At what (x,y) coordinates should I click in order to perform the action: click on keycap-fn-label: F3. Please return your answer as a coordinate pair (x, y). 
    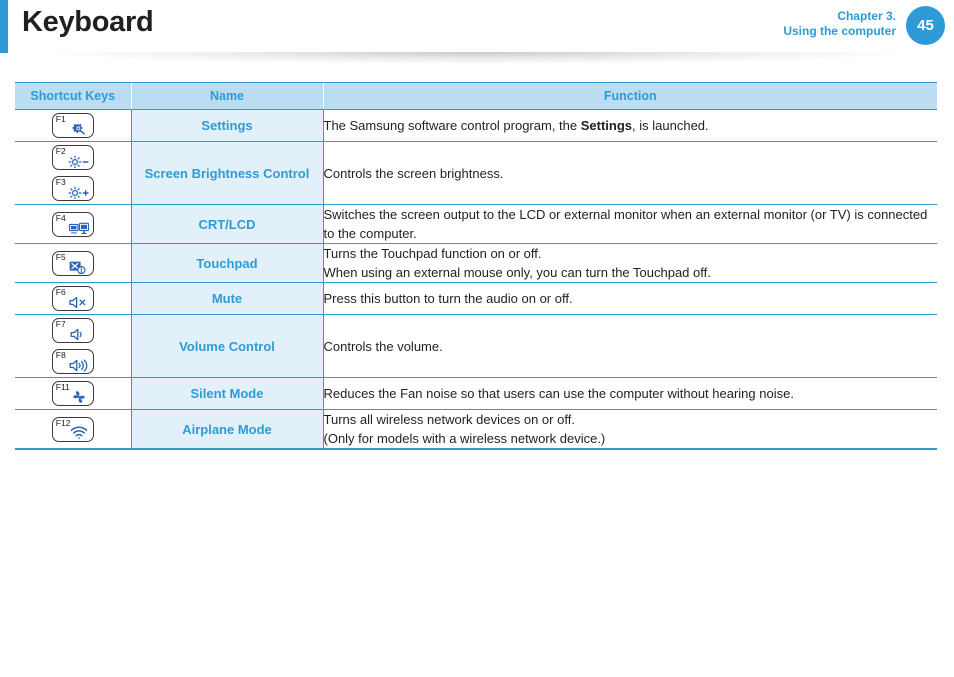
    Looking at the image, I should click on (60, 182).